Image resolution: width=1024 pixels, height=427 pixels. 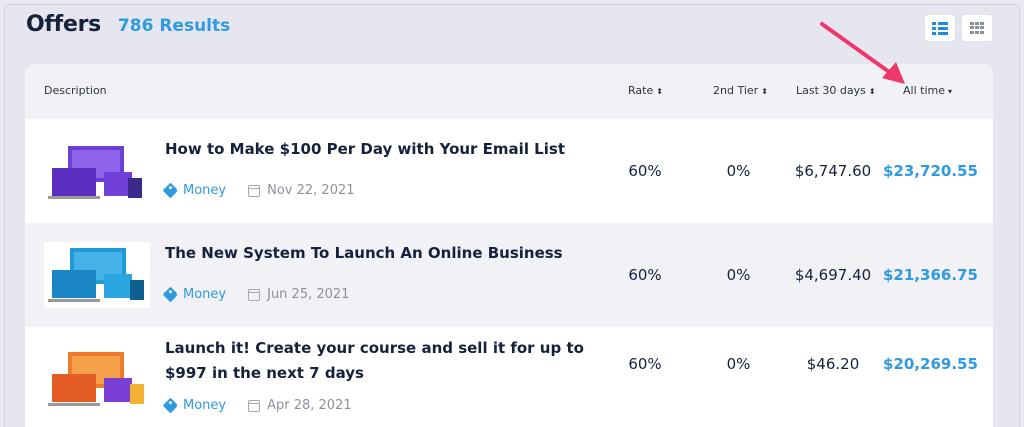 What do you see at coordinates (930, 171) in the screenshot?
I see `alltime-value: $23,720.55` at bounding box center [930, 171].